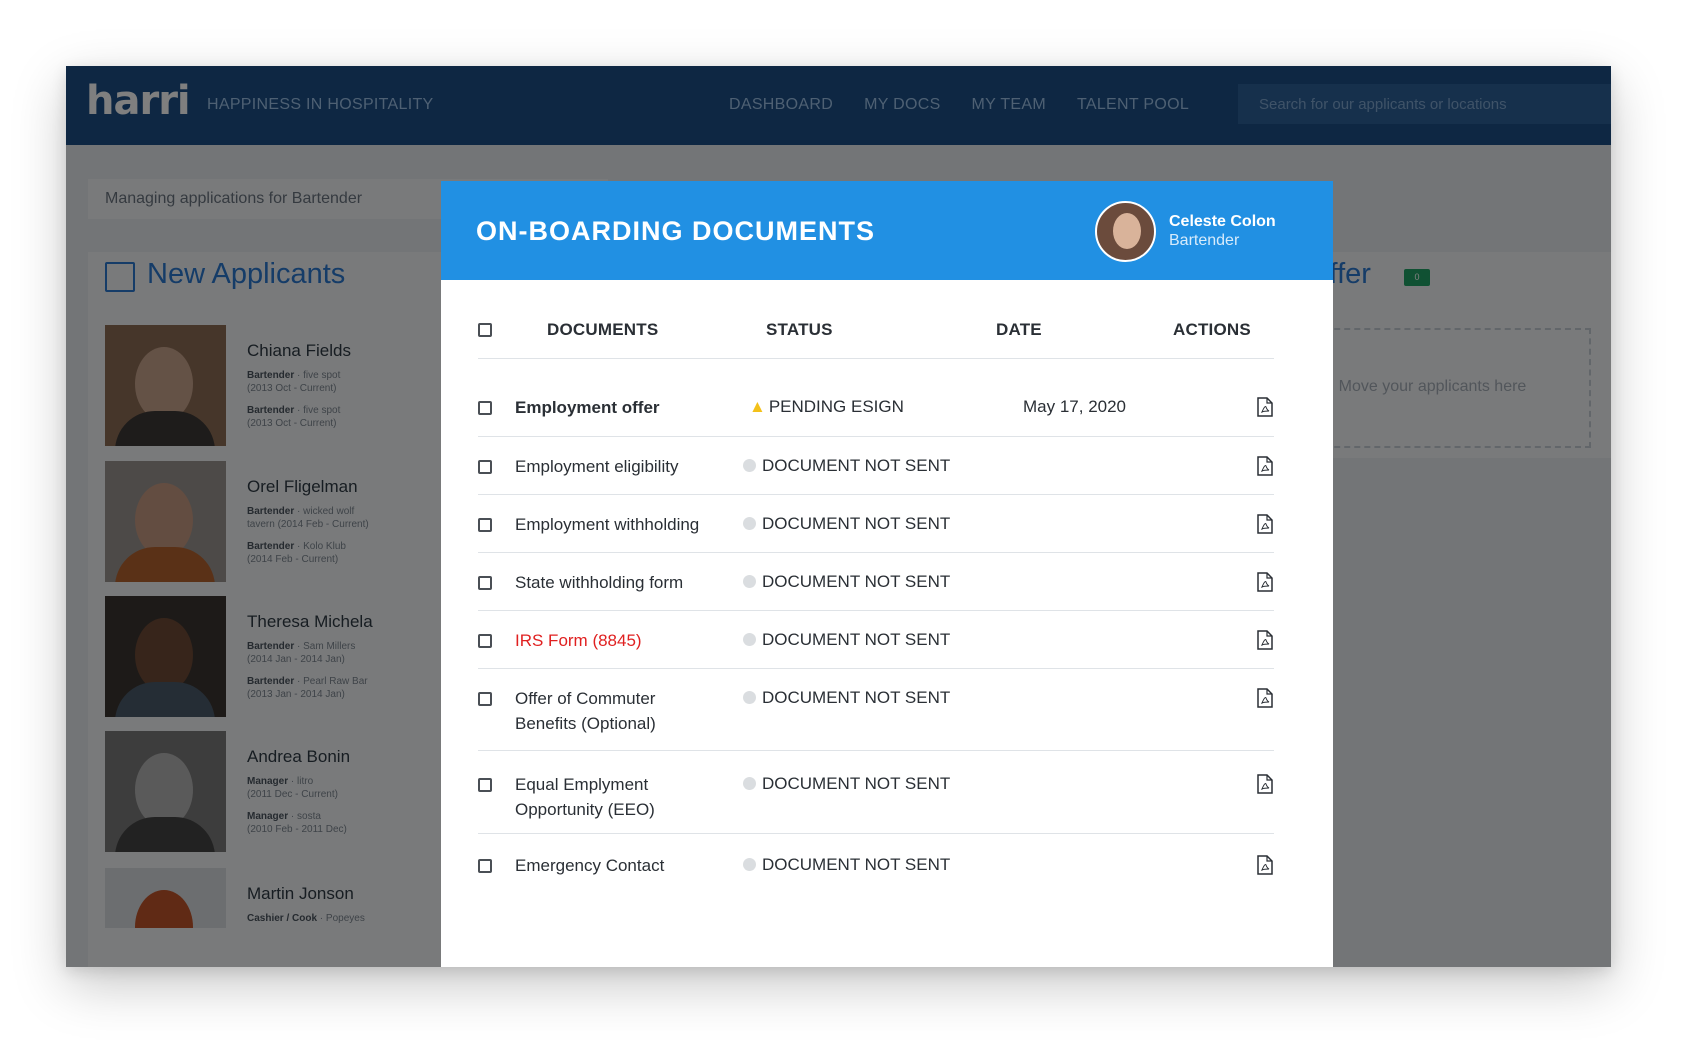  What do you see at coordinates (876, 334) in the screenshot?
I see `table-header: DOCUMENTS STATUS DATE ACTIONS` at bounding box center [876, 334].